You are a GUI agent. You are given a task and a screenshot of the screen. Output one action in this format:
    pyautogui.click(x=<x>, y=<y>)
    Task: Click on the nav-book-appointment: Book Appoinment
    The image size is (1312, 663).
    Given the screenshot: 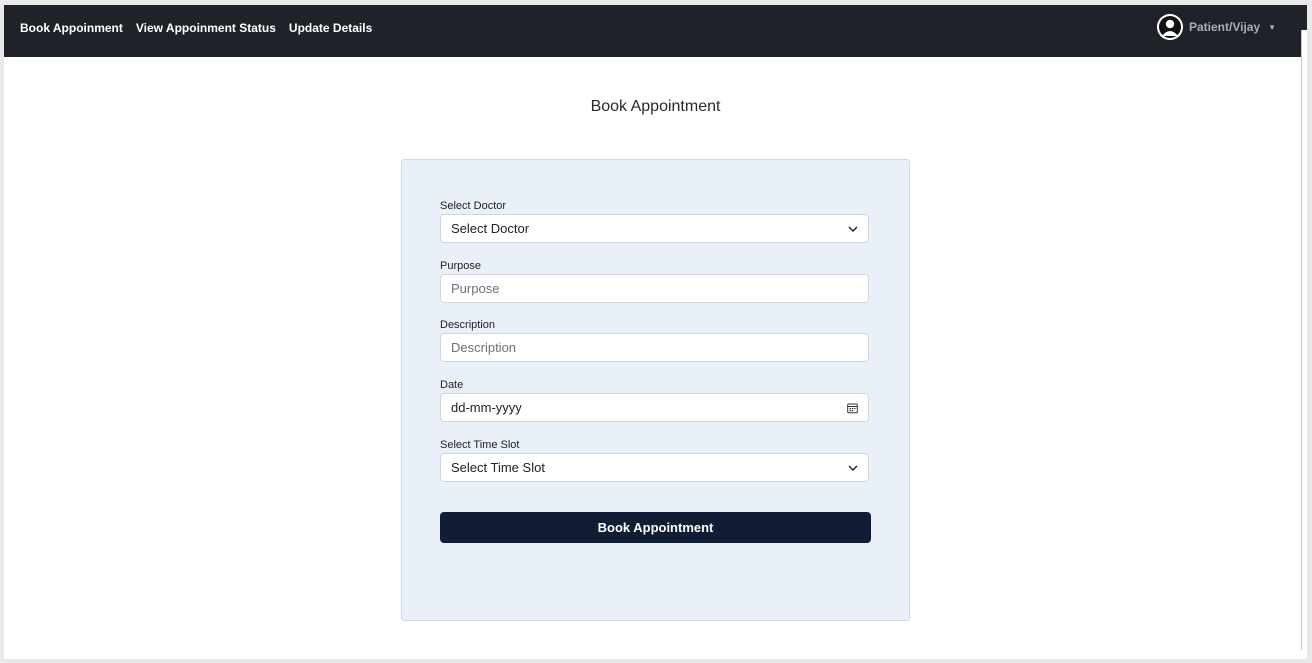 What is the action you would take?
    pyautogui.click(x=71, y=28)
    